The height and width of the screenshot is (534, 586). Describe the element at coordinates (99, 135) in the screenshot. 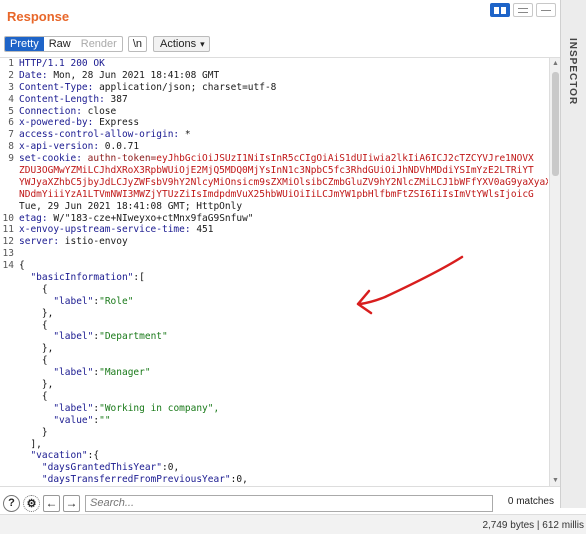

I see `header-name: access-control-allow-origin:` at that location.